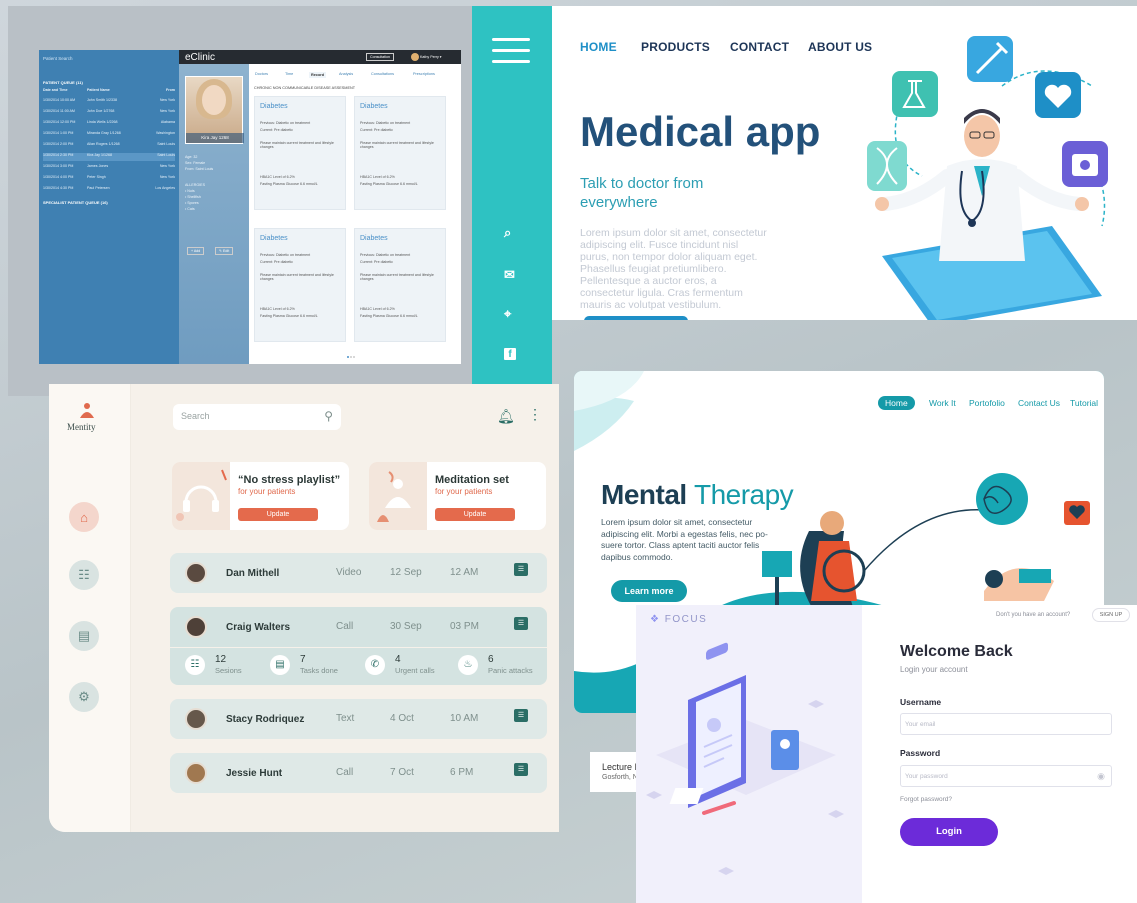 The height and width of the screenshot is (903, 1137). Describe the element at coordinates (58, 58) in the screenshot. I see `patient-search-input: Patient Search` at that location.